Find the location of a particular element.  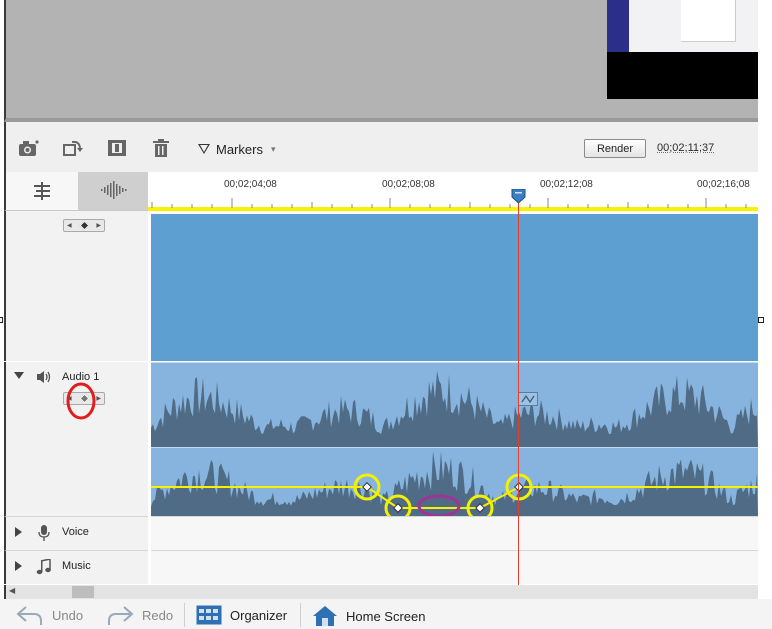

playhead-line is located at coordinates (518, 390).